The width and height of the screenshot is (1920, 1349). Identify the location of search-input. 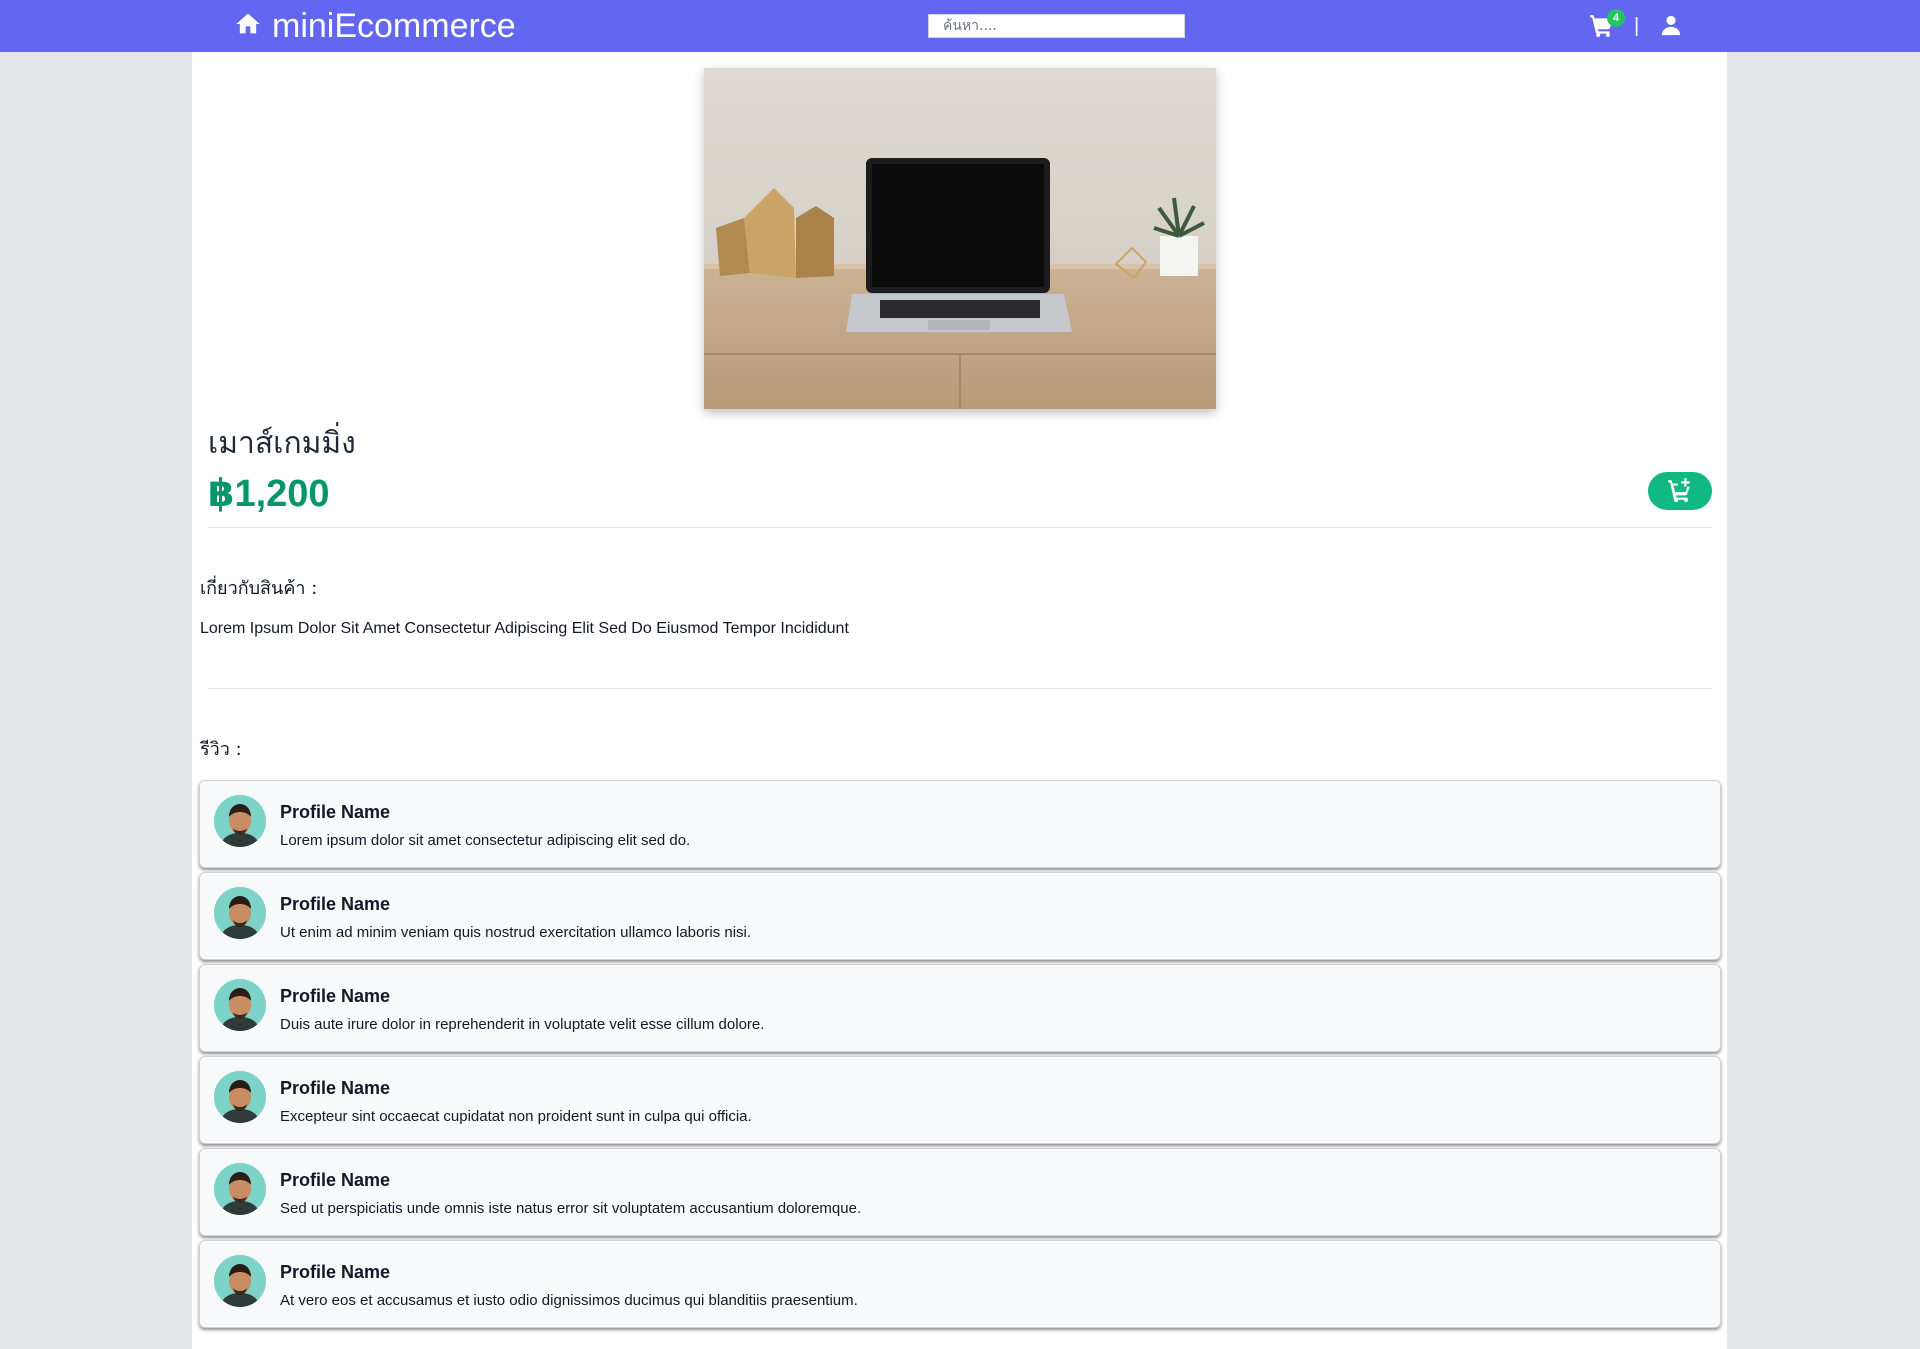
(1056, 26).